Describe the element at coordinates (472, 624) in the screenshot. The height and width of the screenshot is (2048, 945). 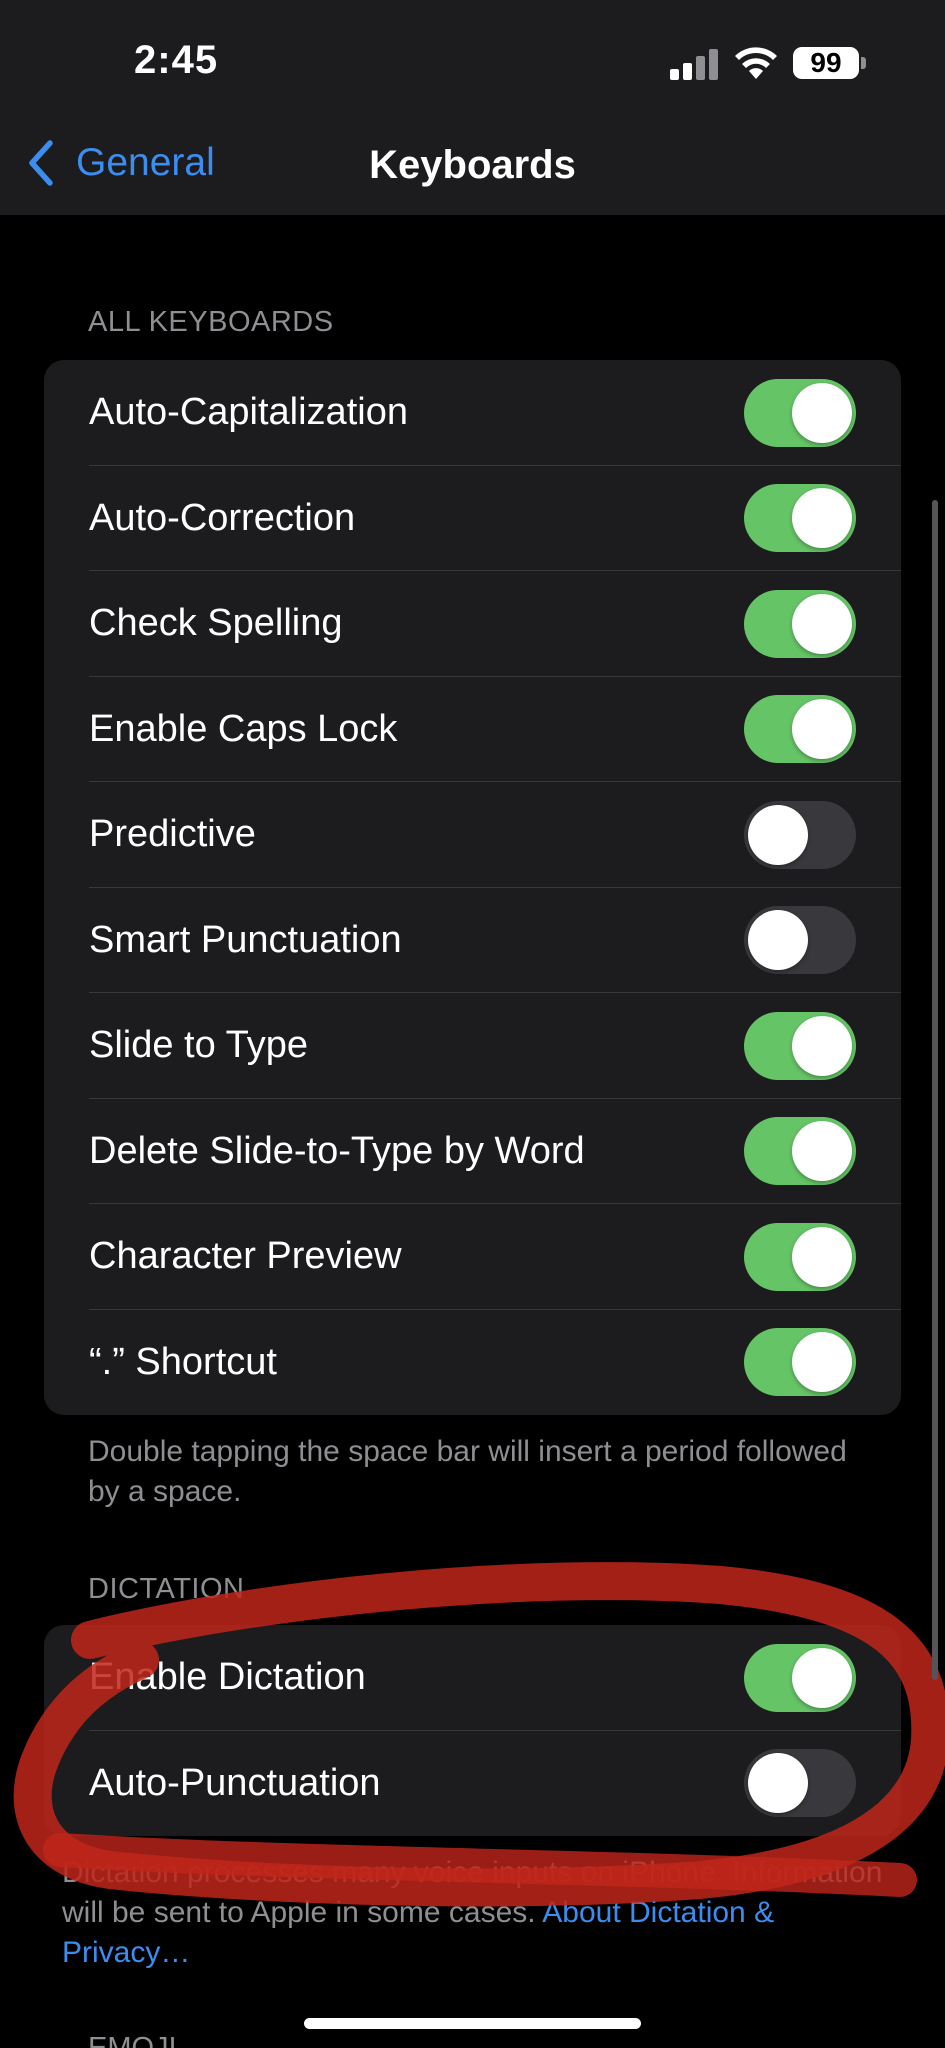
I see `keyboard-setting-row: Check Spelling` at that location.